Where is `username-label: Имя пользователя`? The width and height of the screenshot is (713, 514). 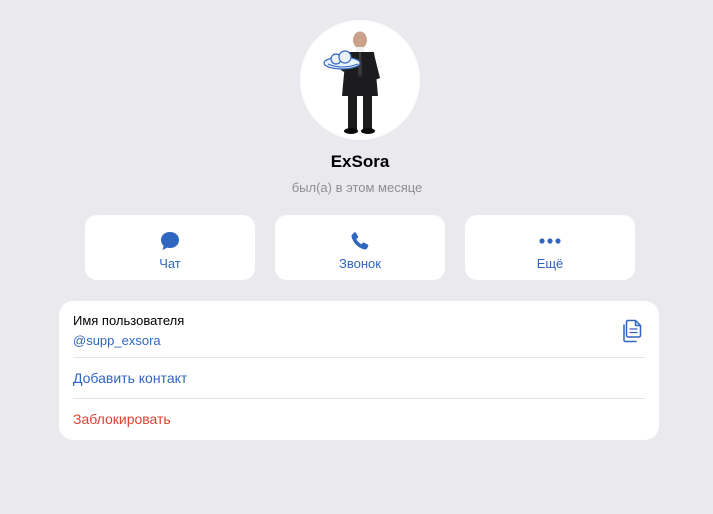
username-label: Имя пользователя is located at coordinates (129, 320).